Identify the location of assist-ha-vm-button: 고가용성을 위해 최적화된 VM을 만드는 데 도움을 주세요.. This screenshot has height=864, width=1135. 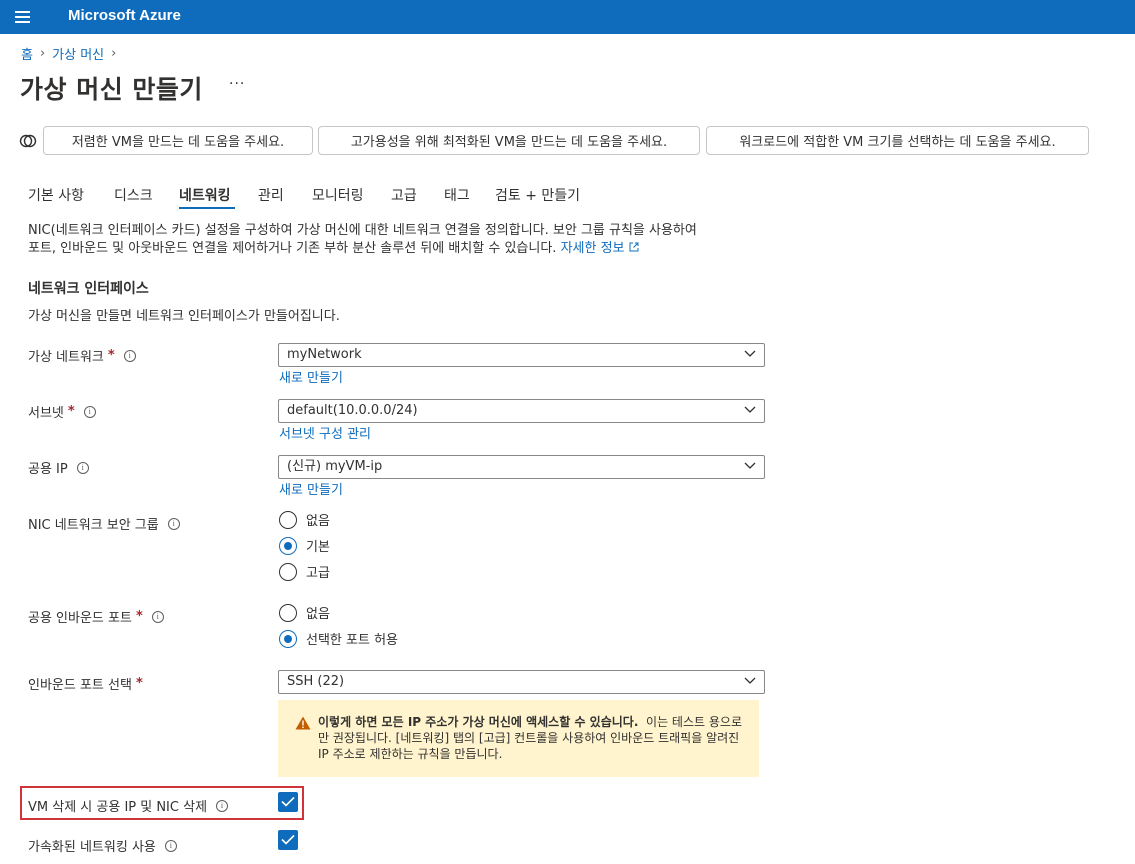
(509, 140).